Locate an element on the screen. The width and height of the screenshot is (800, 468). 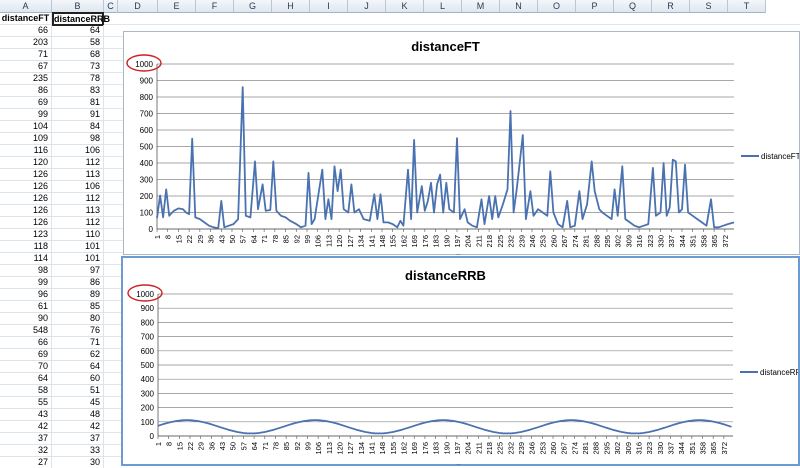
column-header-m: M is located at coordinates (481, 6).